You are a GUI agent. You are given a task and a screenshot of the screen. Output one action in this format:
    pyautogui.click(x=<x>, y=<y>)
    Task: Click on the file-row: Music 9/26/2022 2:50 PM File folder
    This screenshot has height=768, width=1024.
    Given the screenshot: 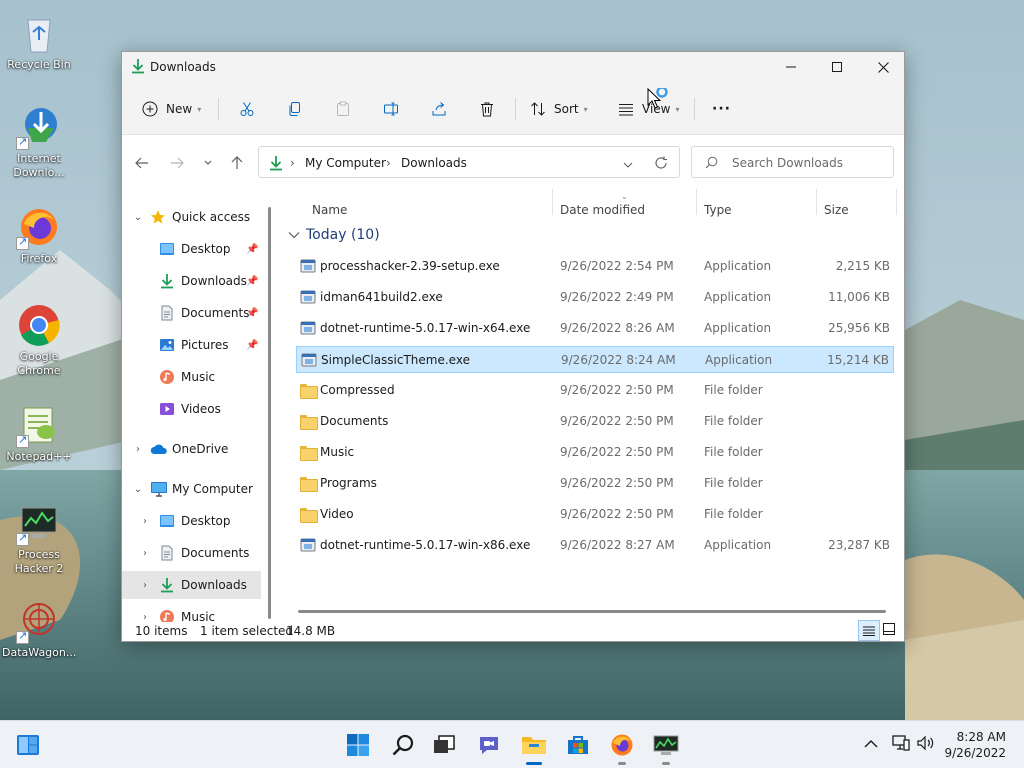 What is the action you would take?
    pyautogui.click(x=595, y=452)
    